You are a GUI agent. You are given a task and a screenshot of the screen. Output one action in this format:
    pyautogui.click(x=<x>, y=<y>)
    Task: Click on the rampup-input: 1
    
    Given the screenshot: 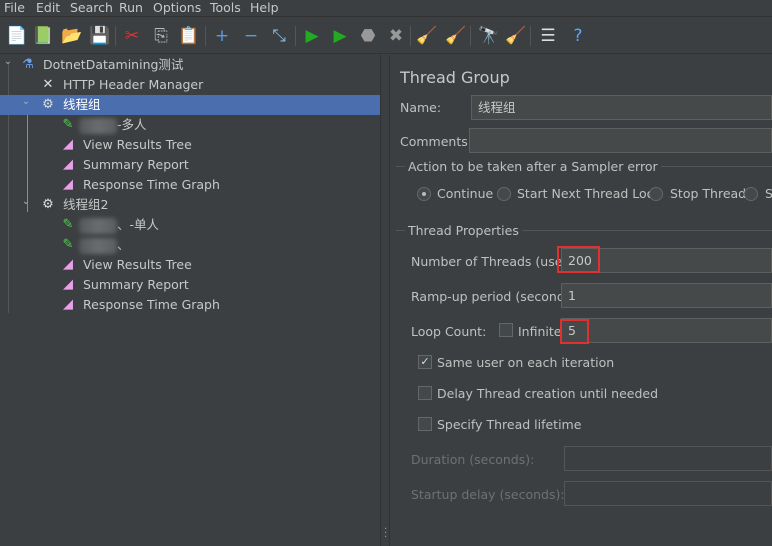 What is the action you would take?
    pyautogui.click(x=666, y=295)
    